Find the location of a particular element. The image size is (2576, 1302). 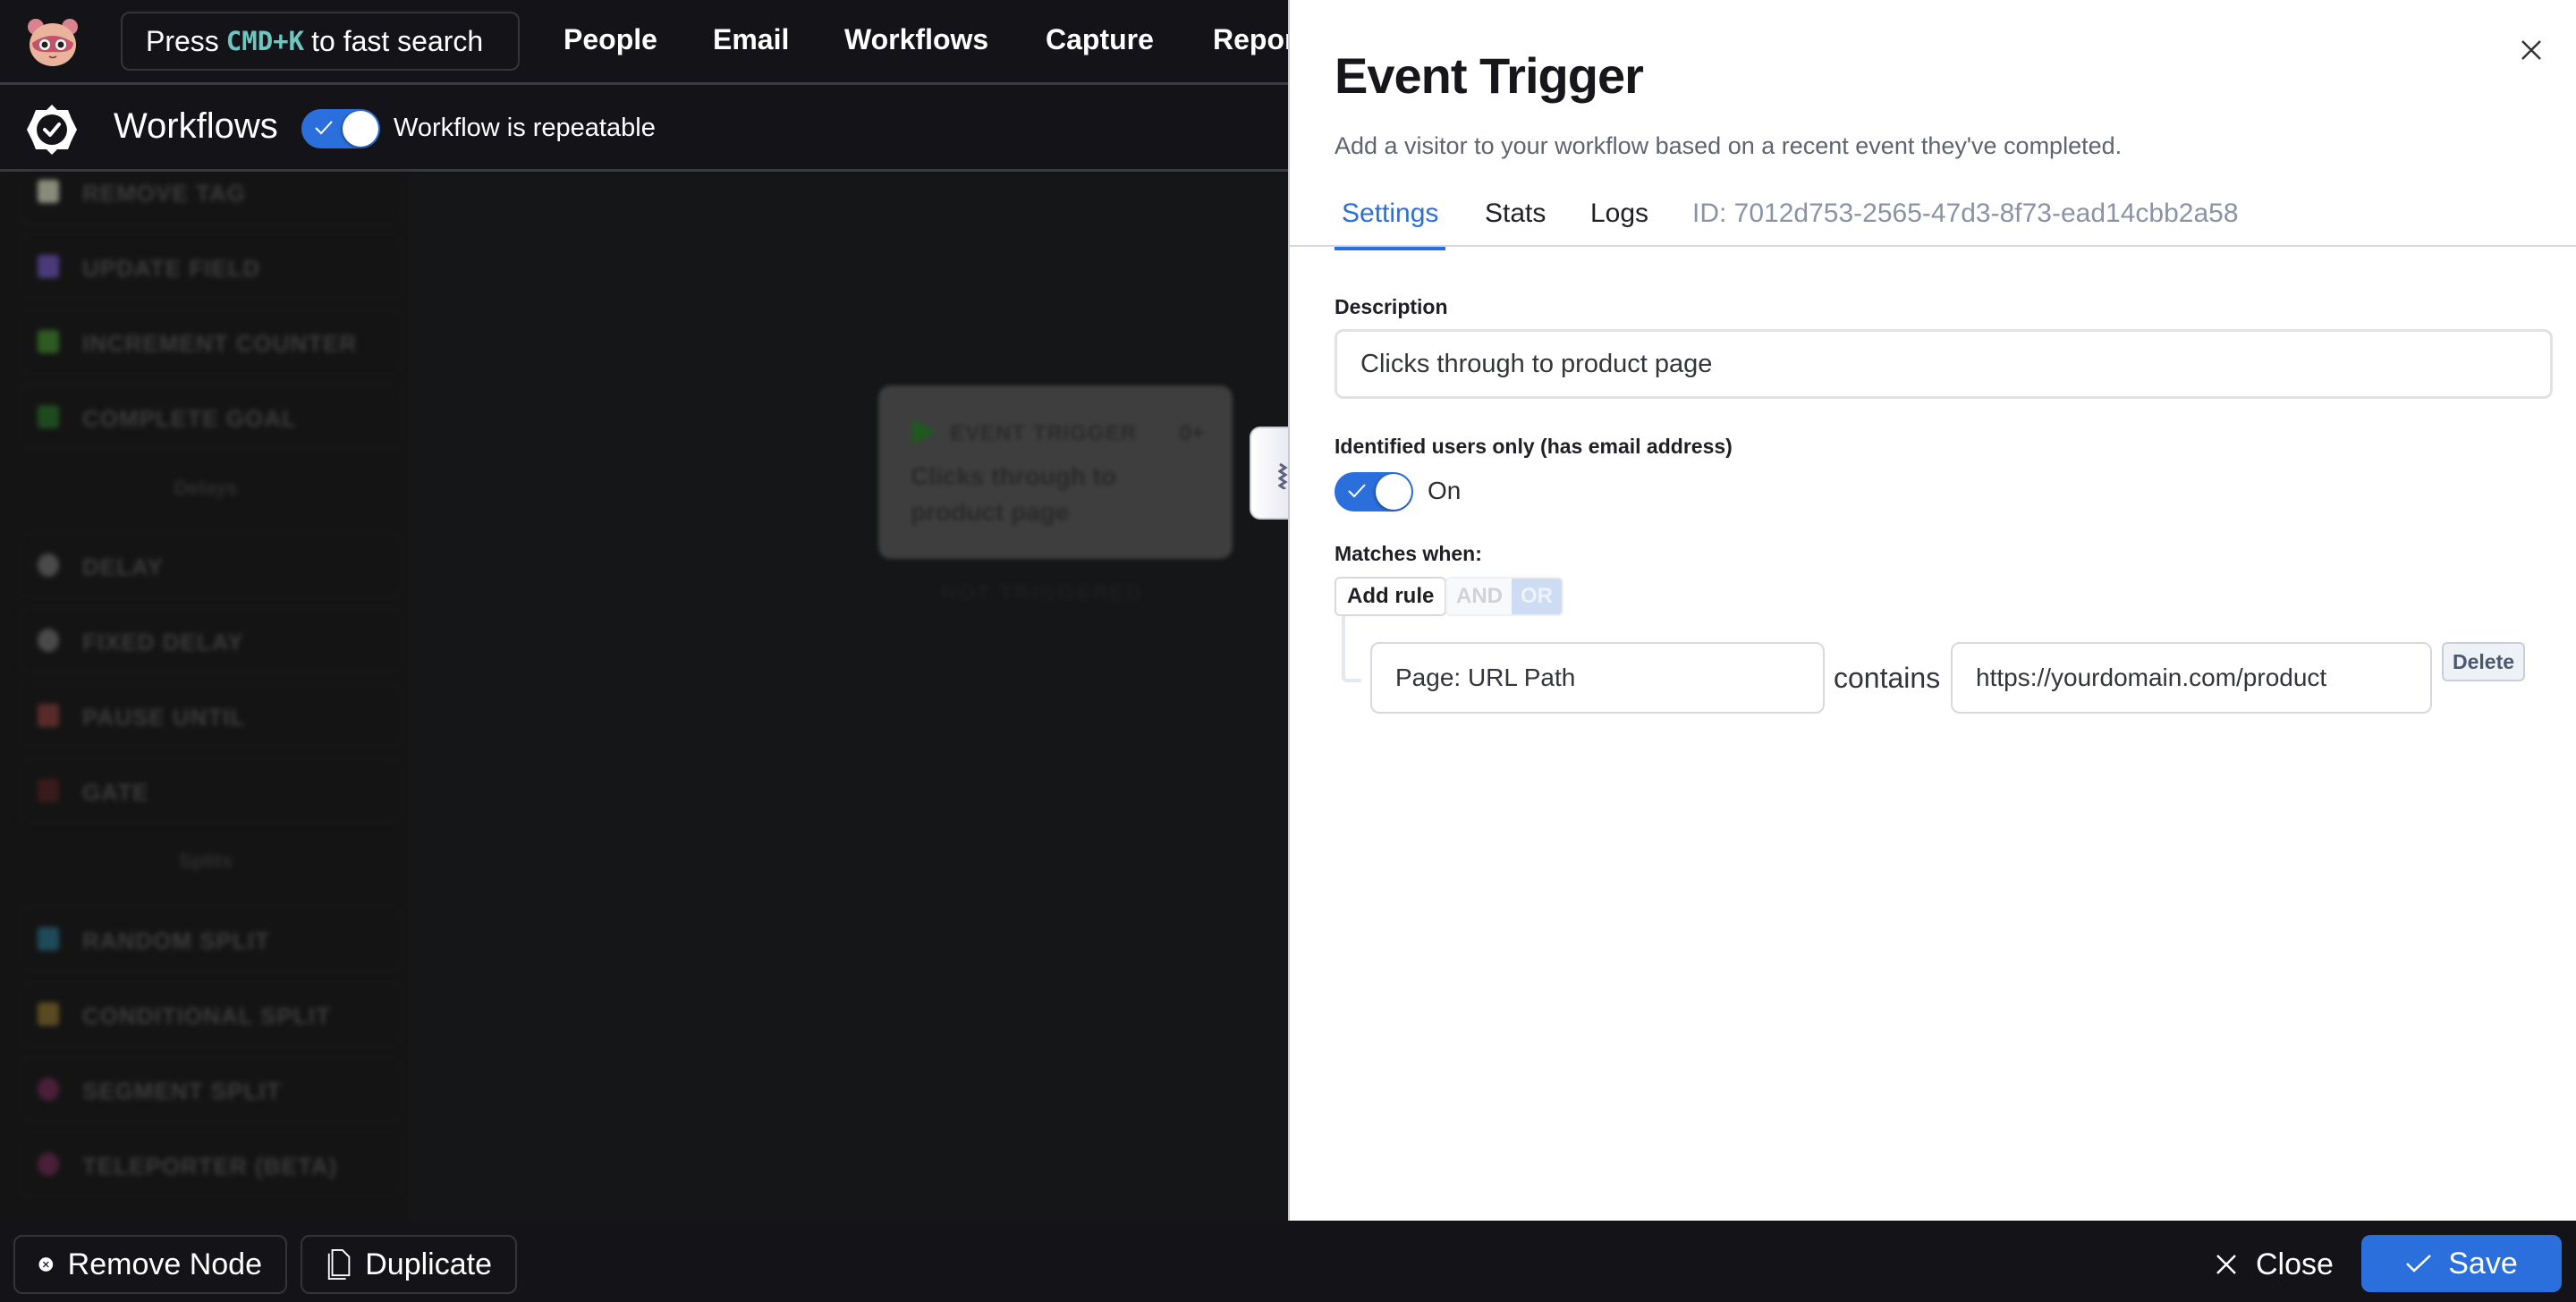

random-split-icon is located at coordinates (48, 939).